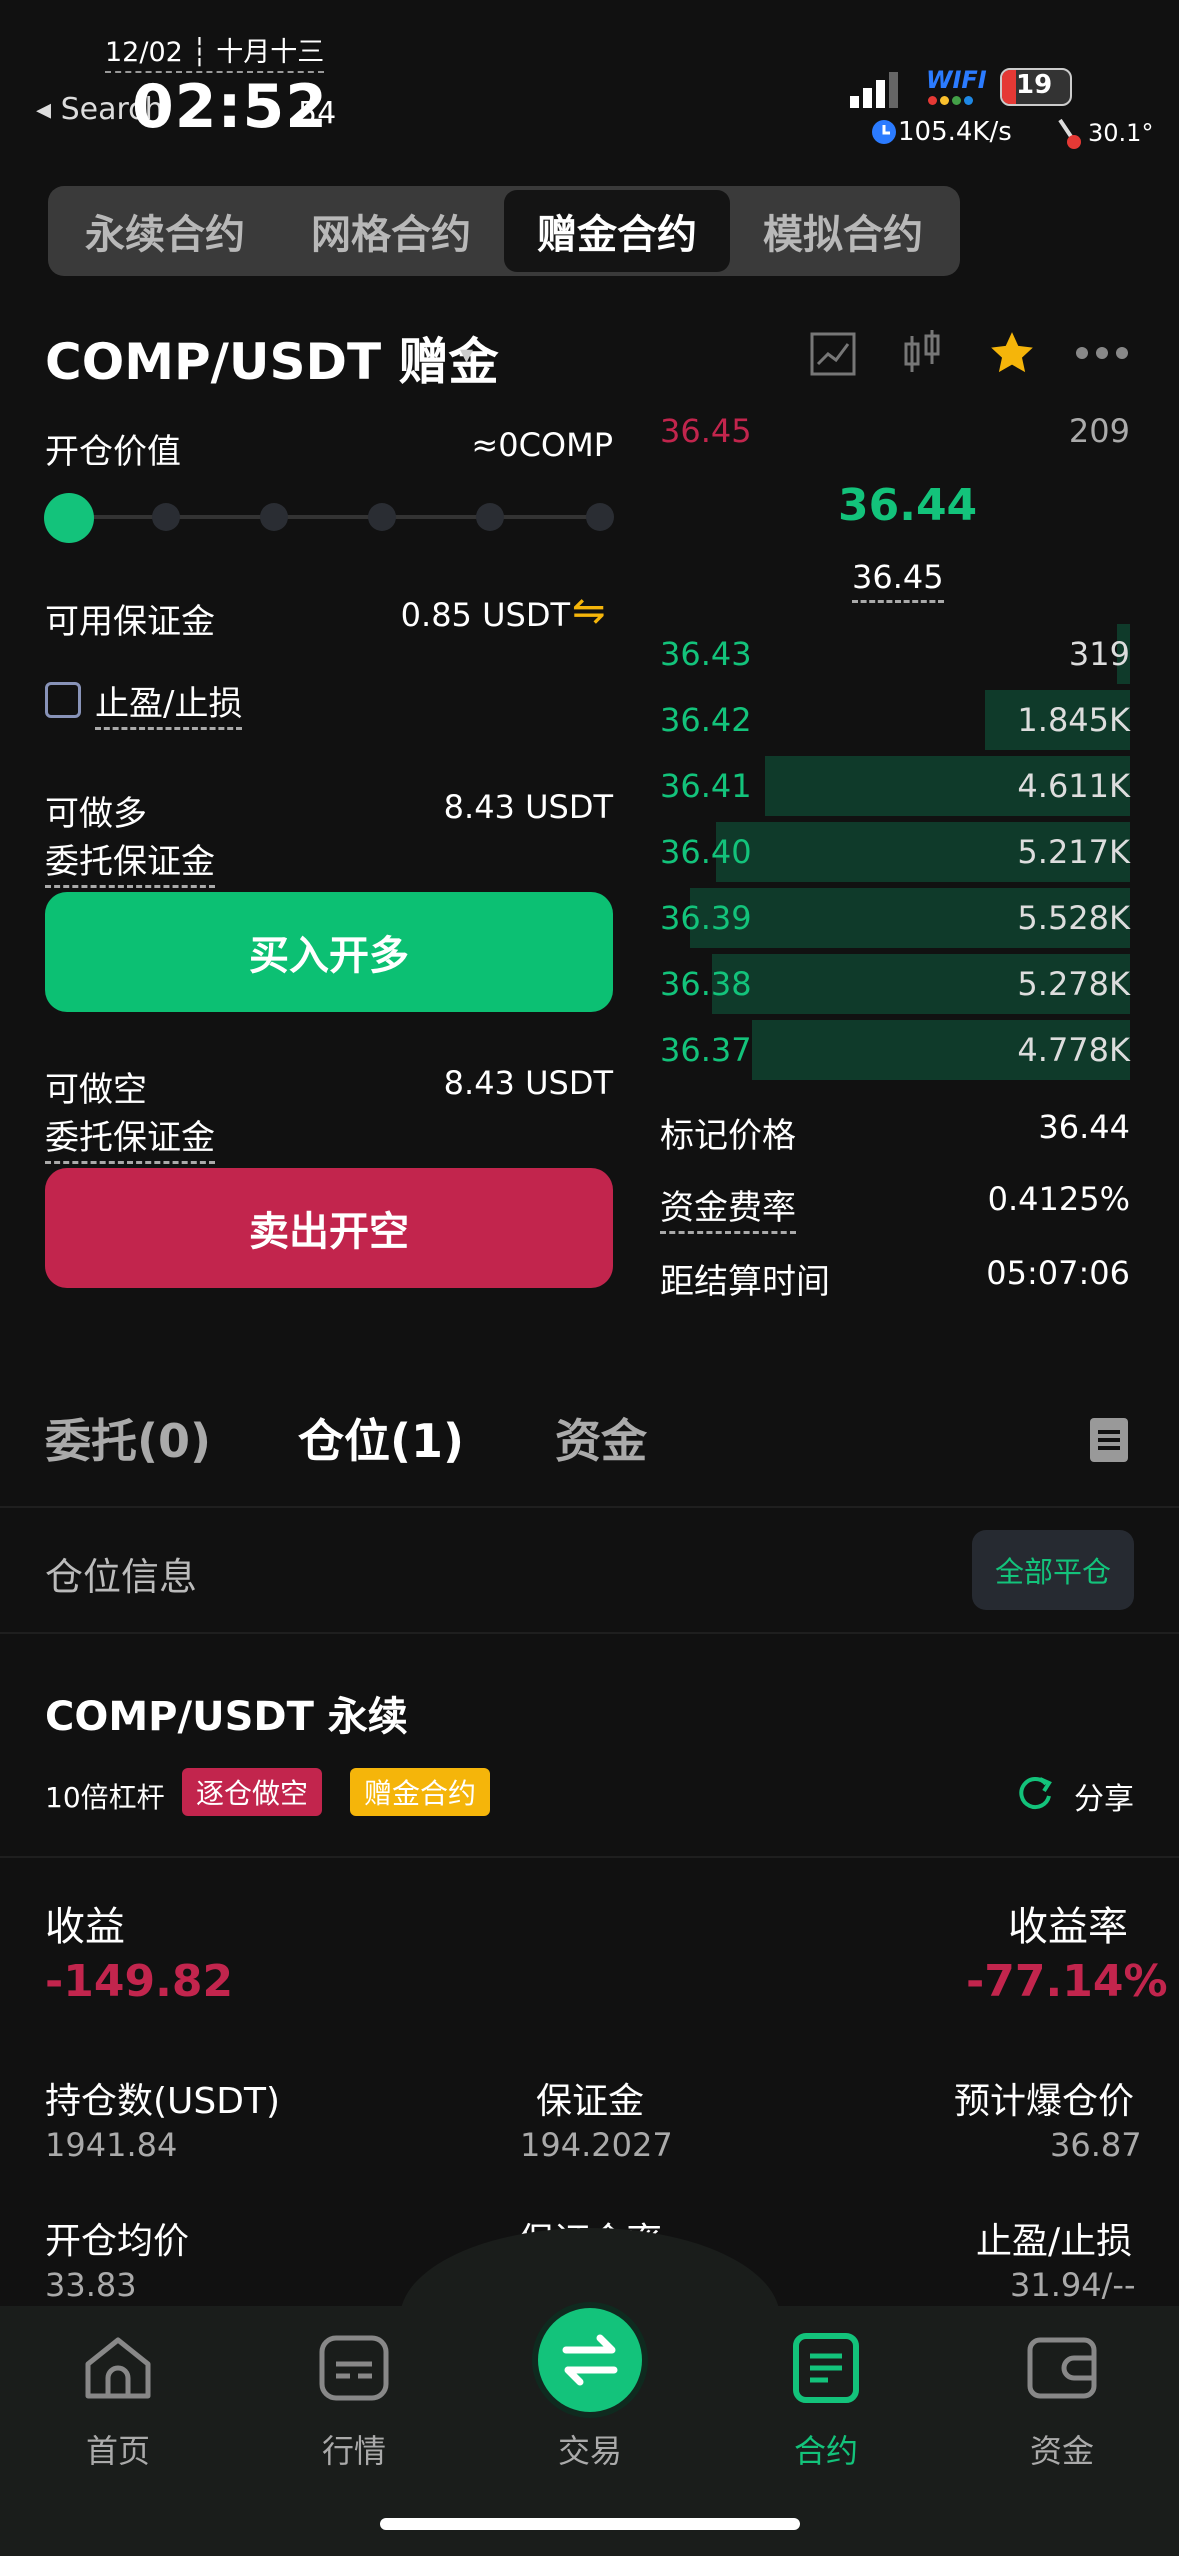  Describe the element at coordinates (329, 1228) in the screenshot. I see `sell-open-short-button: 卖出开空` at that location.